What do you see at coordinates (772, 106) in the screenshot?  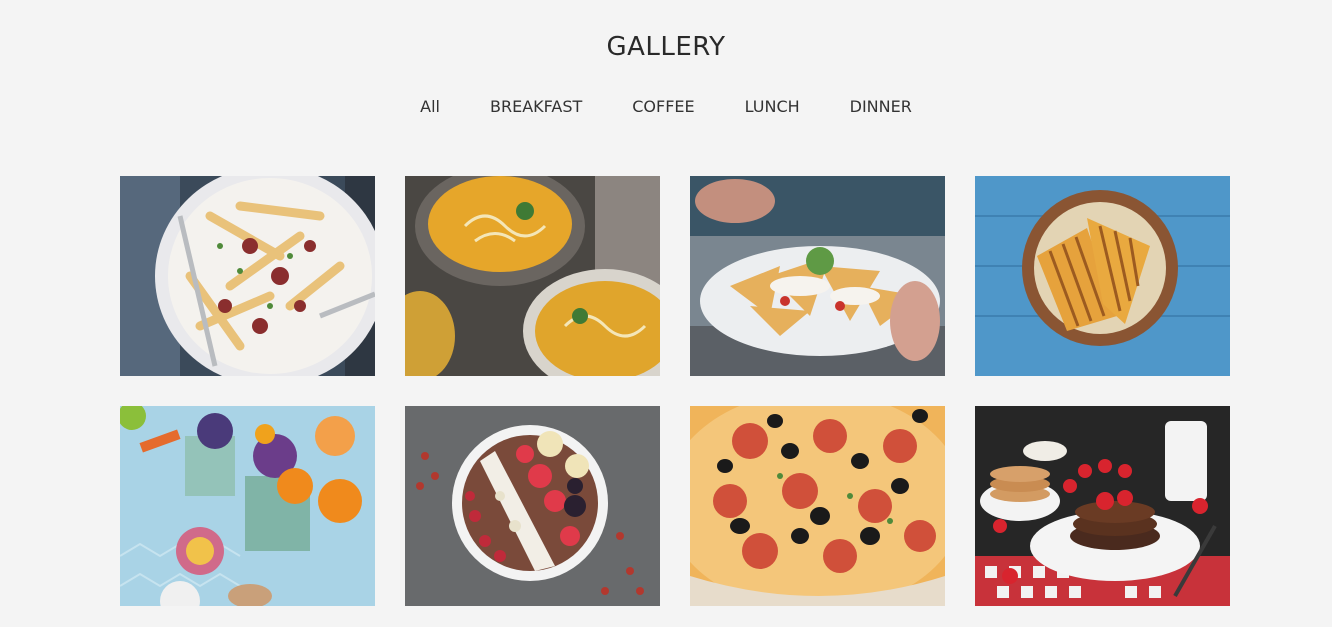 I see `filter-lunch: LUNCH` at bounding box center [772, 106].